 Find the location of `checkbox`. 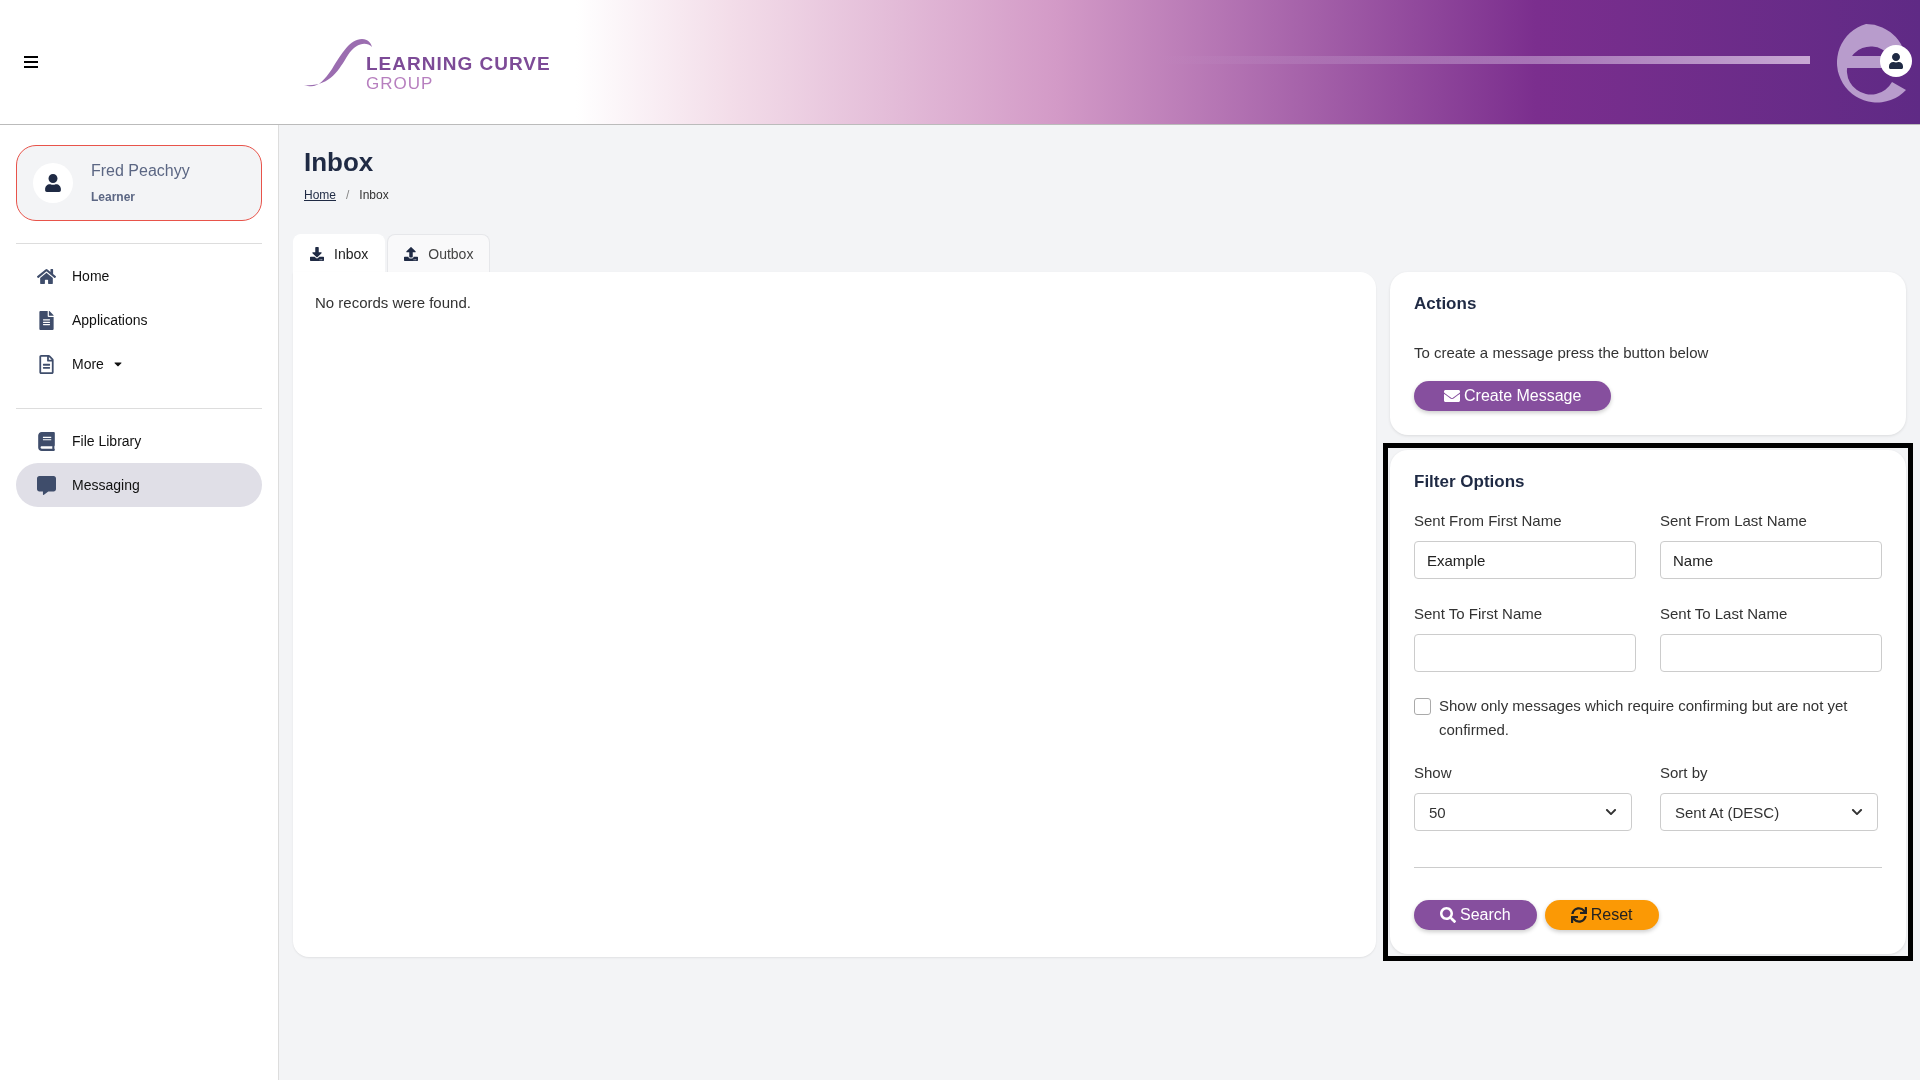

checkbox is located at coordinates (1422, 706).